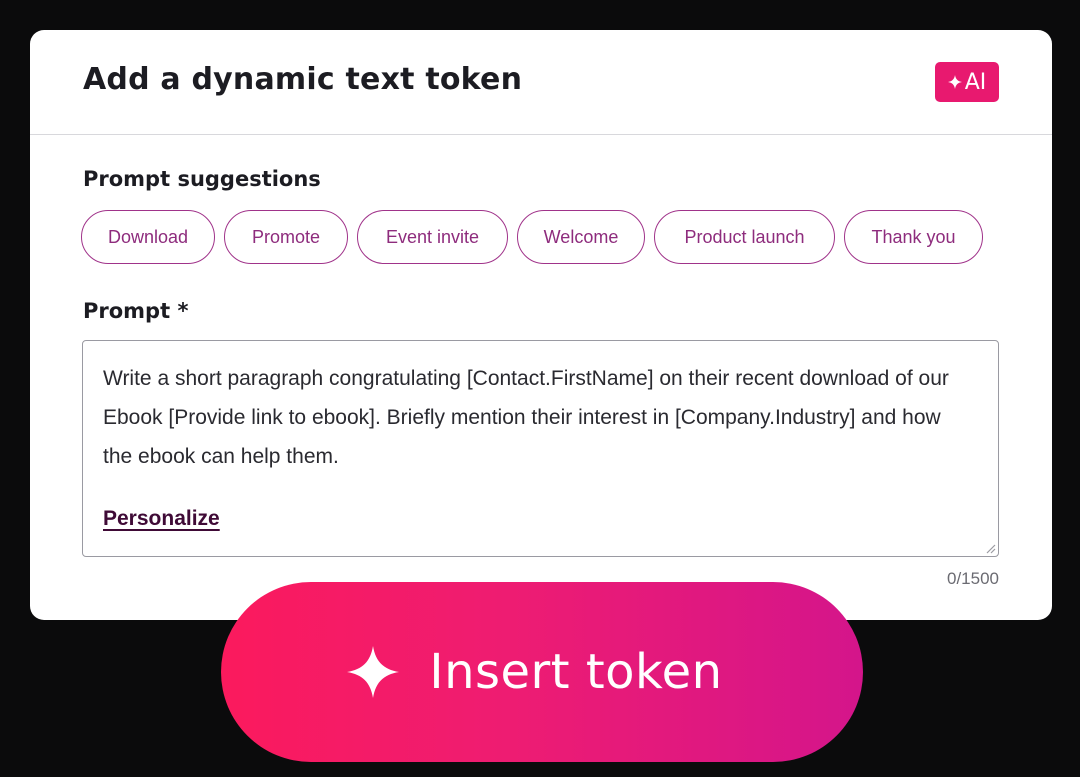 This screenshot has width=1080, height=777. What do you see at coordinates (303, 79) in the screenshot?
I see `dialog-title: Add a dynamic text token` at bounding box center [303, 79].